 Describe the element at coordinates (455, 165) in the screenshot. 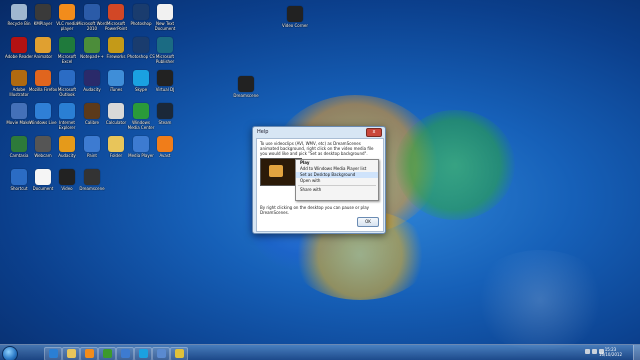

I see `wallpaper-swirl-green` at that location.